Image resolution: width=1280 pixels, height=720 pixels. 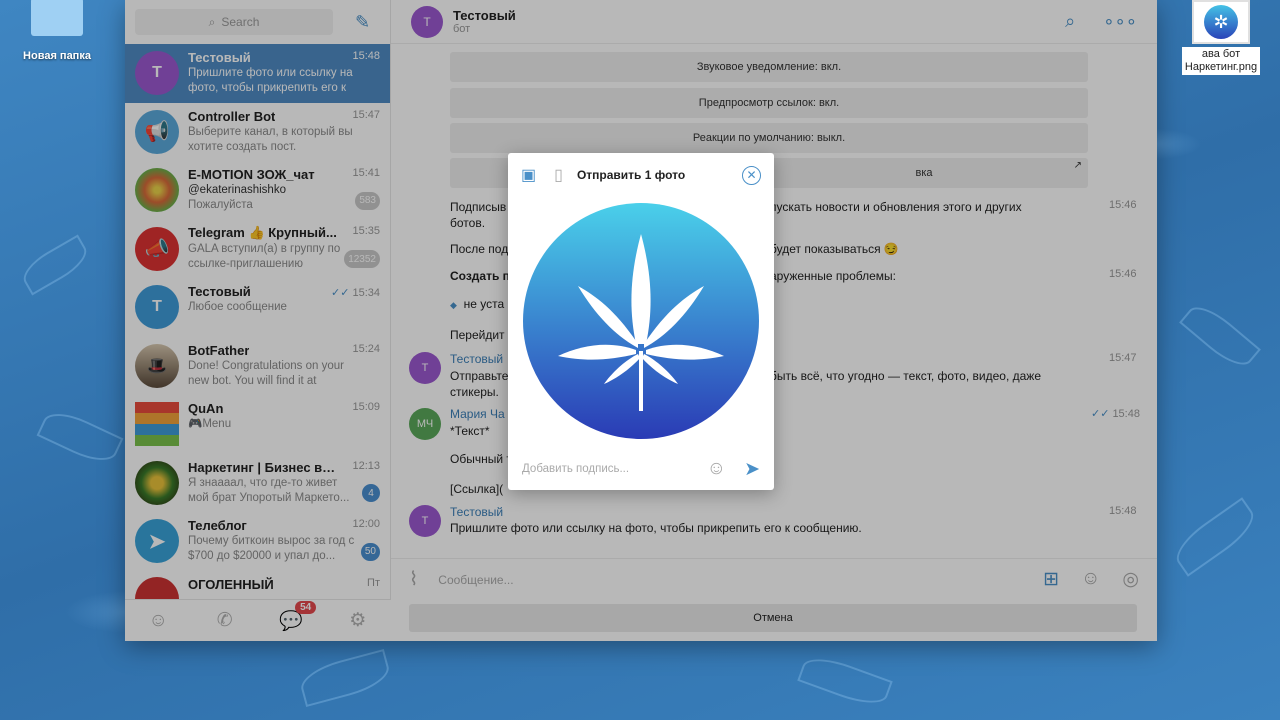 I want to click on folder-icon, so click(x=57, y=18).